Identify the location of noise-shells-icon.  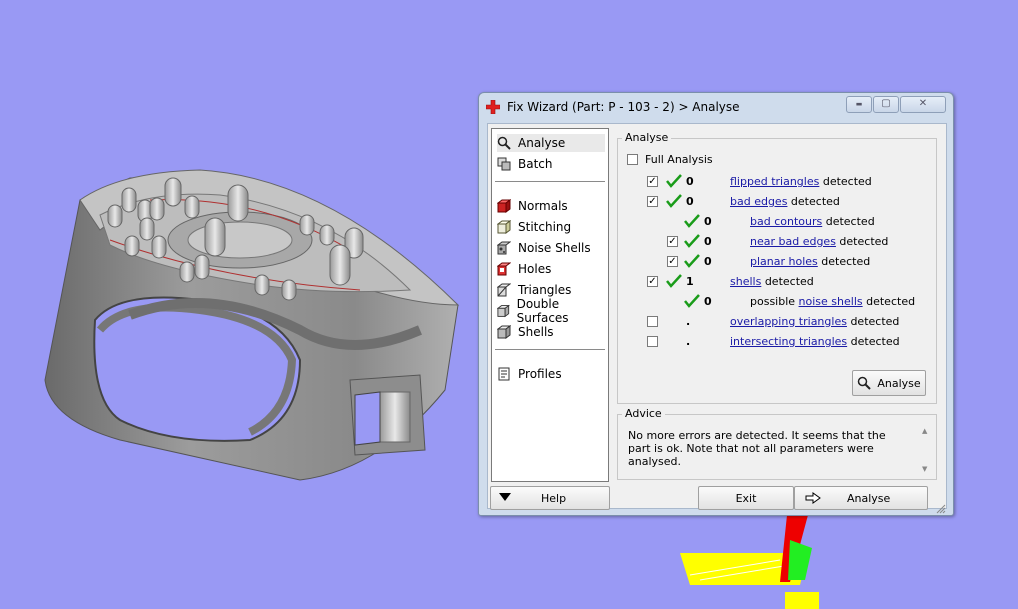
(504, 248).